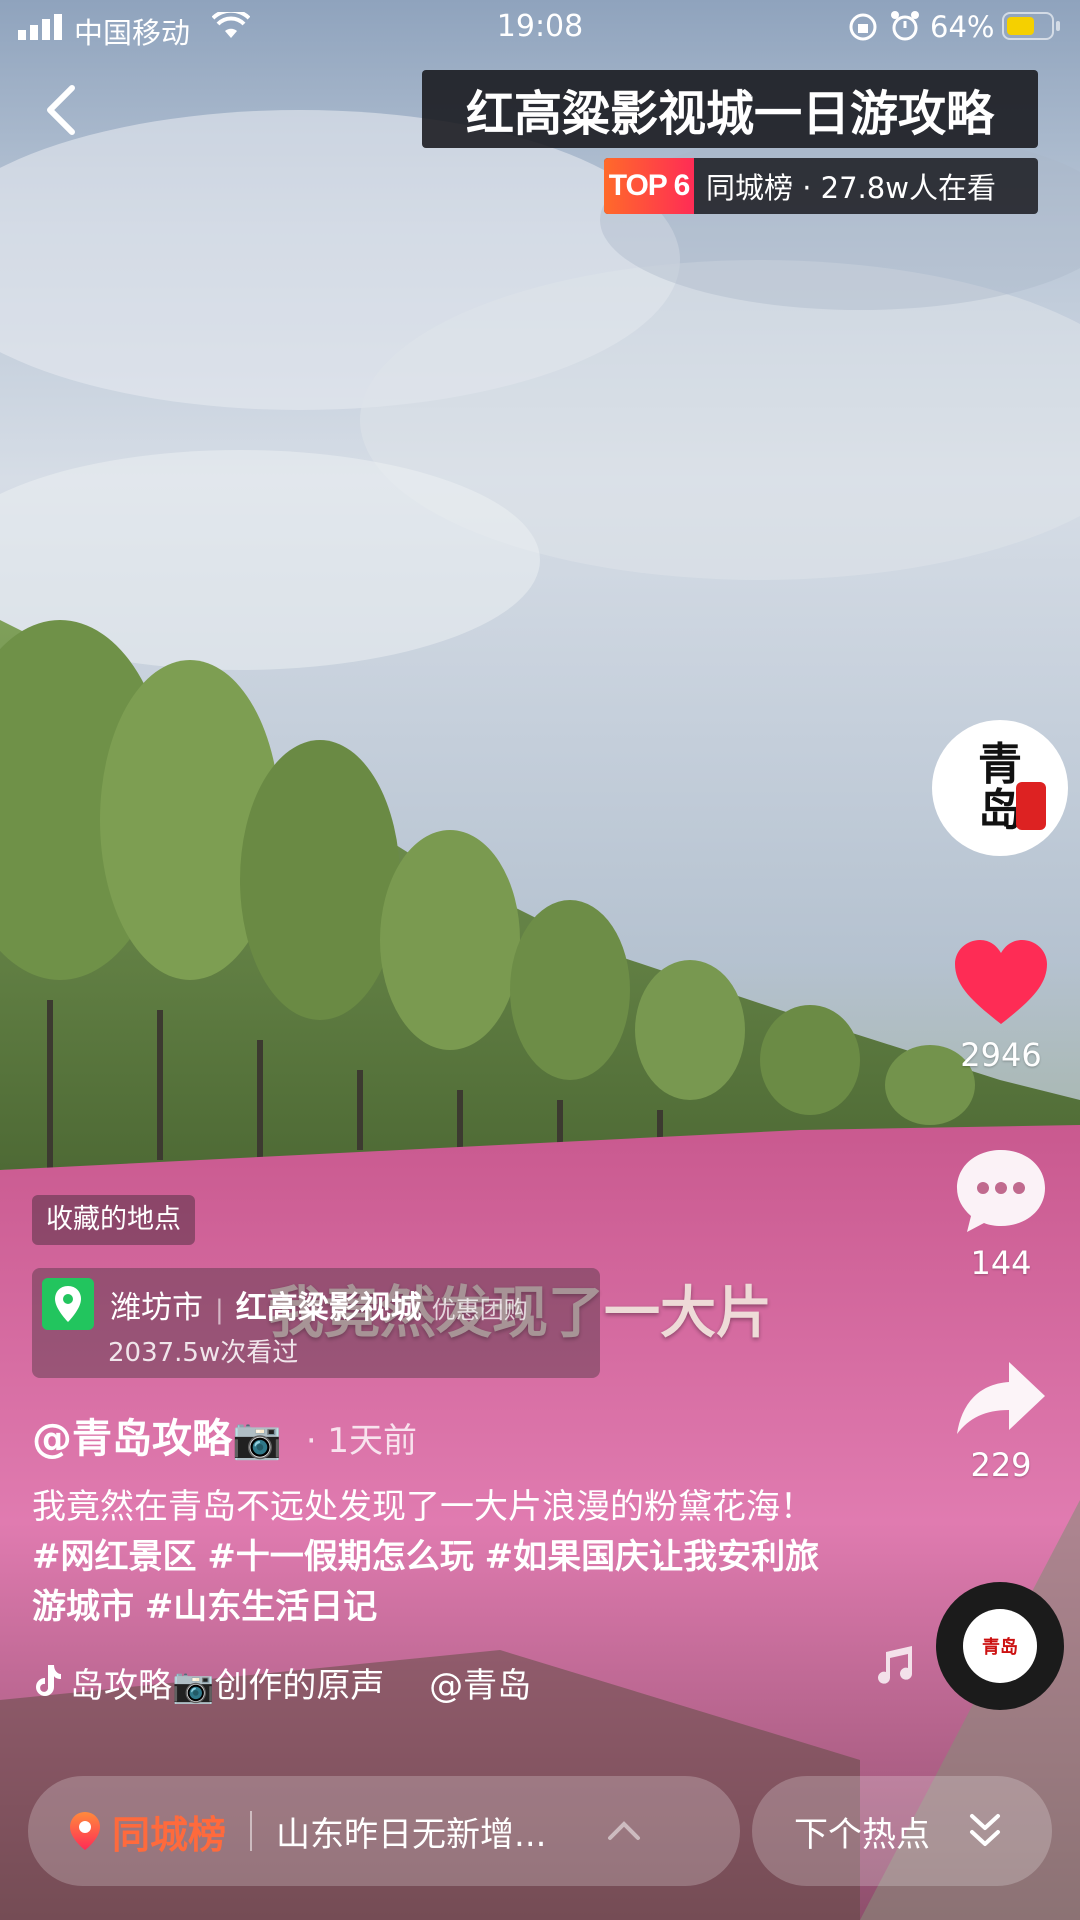  I want to click on comment-icon, so click(1001, 1191).